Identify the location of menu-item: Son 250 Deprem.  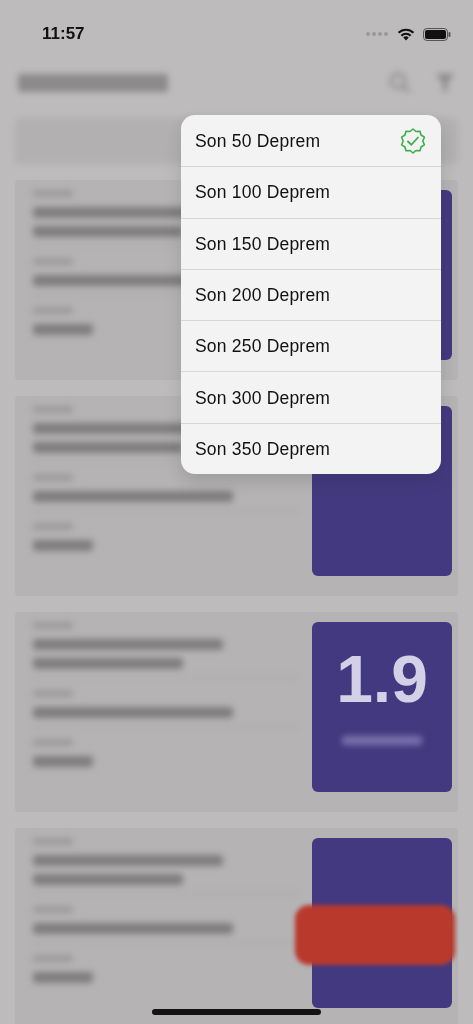
(311, 346).